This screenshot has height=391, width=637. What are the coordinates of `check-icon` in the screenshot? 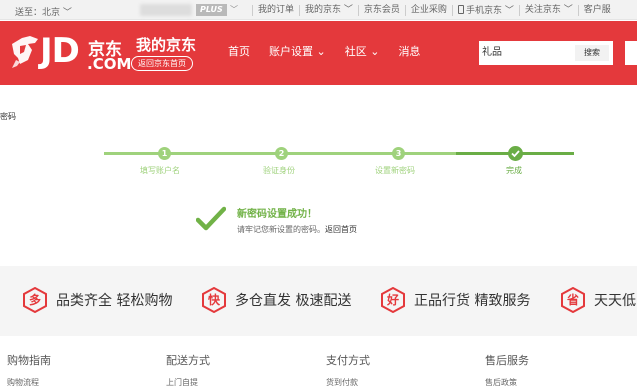 It's located at (515, 154).